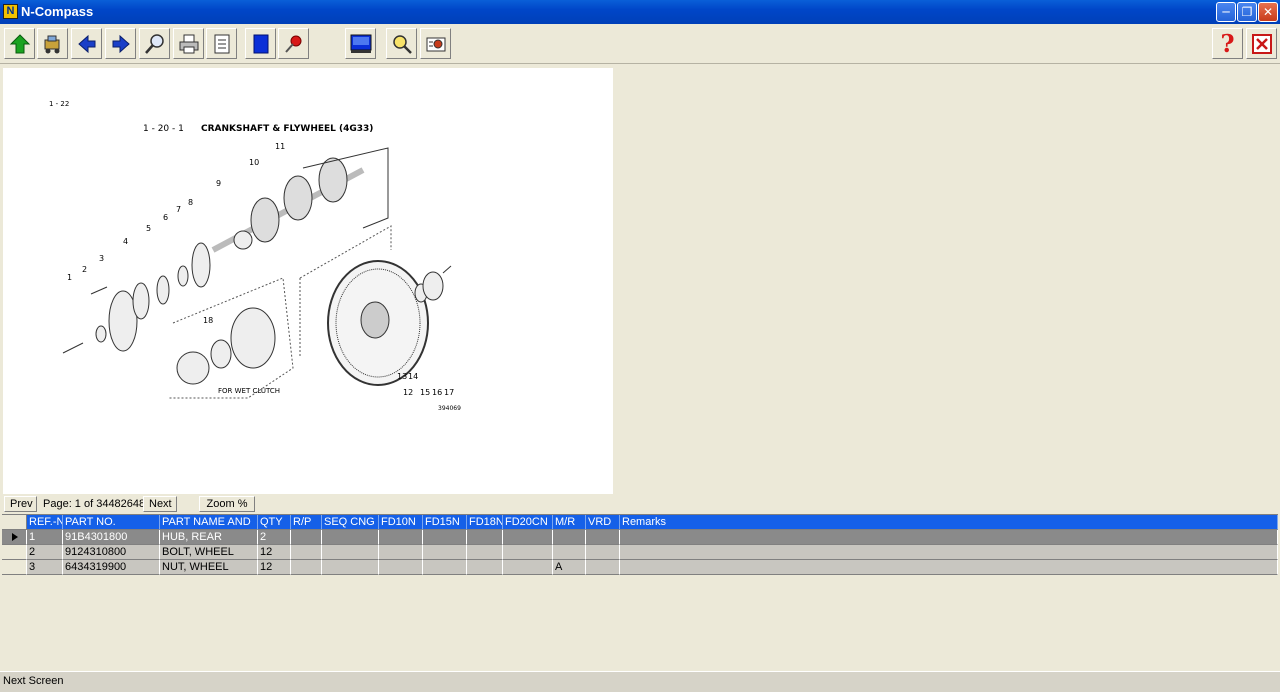 The image size is (1280, 692). What do you see at coordinates (165, 217) in the screenshot?
I see `callout-6: 6` at bounding box center [165, 217].